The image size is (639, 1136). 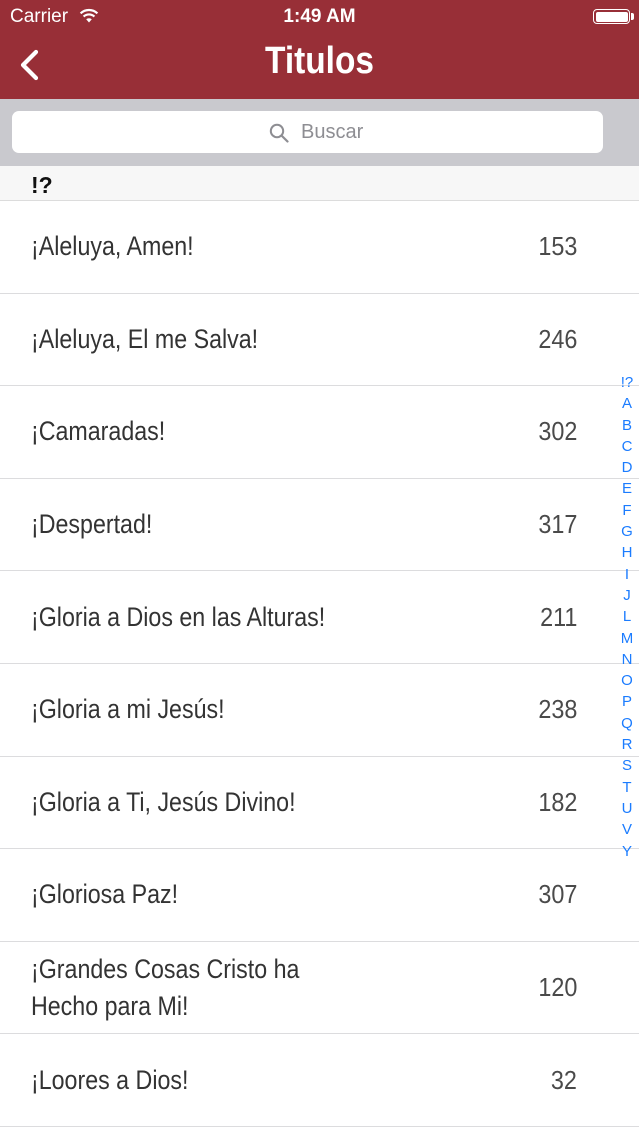 I want to click on list-item-title: ¡Camaradas!, so click(x=98, y=431).